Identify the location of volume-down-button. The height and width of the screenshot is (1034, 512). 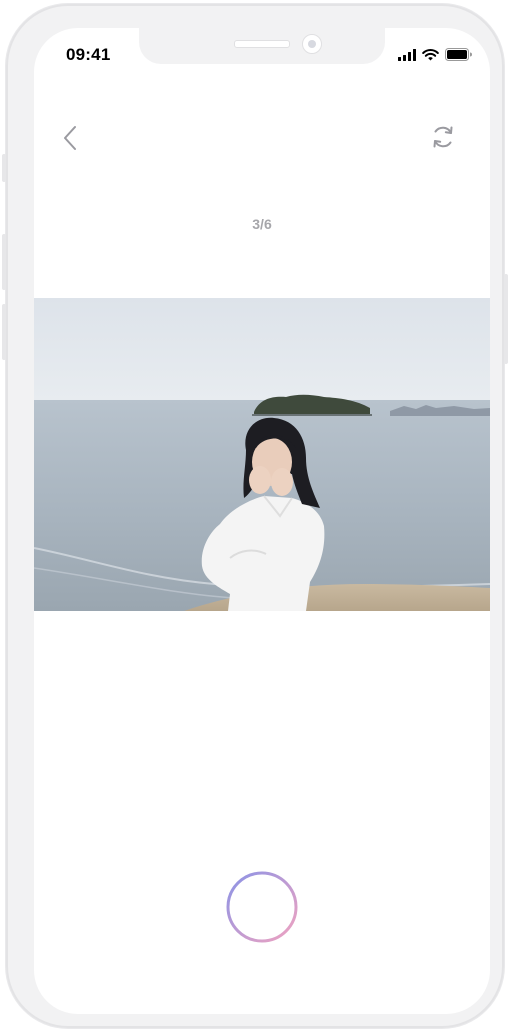
(4, 332).